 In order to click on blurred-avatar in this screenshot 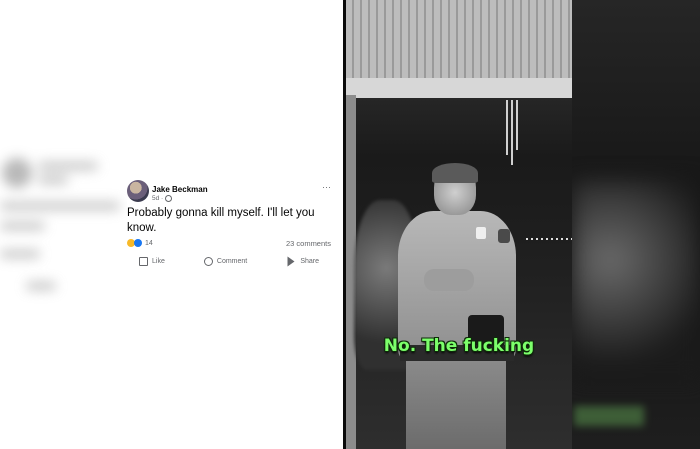, I will do `click(17, 173)`.